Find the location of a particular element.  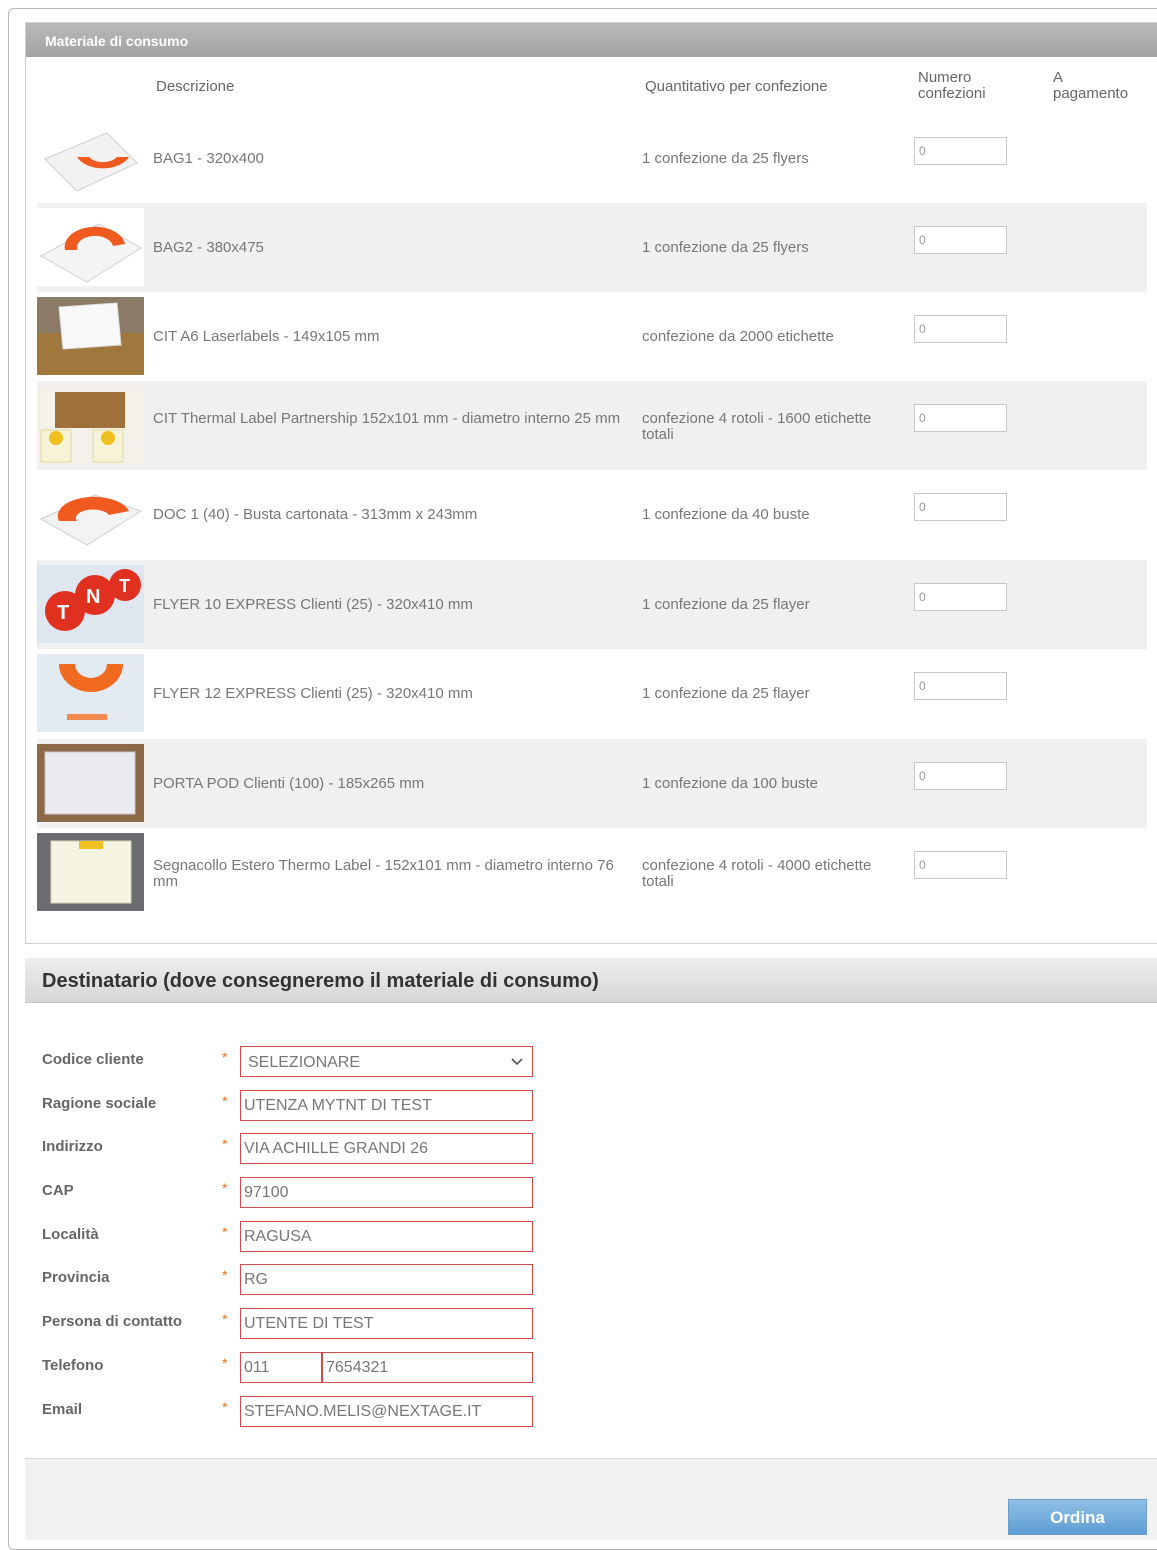

pod-pouch-icon is located at coordinates (90, 783).